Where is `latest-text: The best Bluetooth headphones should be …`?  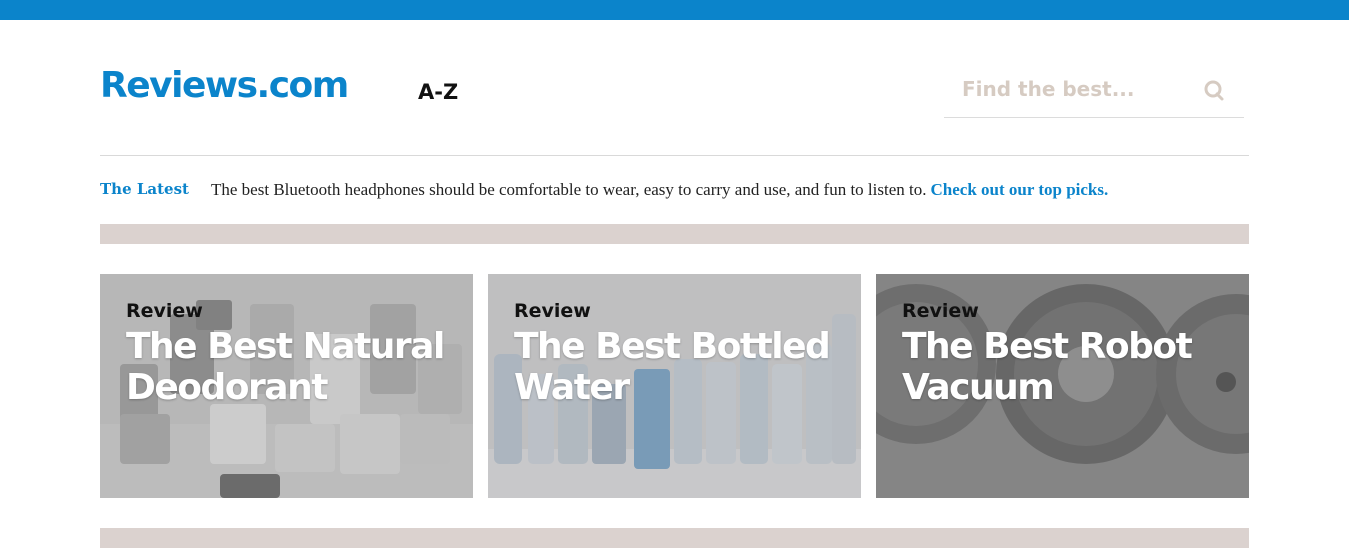
latest-text: The best Bluetooth headphones should be … is located at coordinates (569, 189).